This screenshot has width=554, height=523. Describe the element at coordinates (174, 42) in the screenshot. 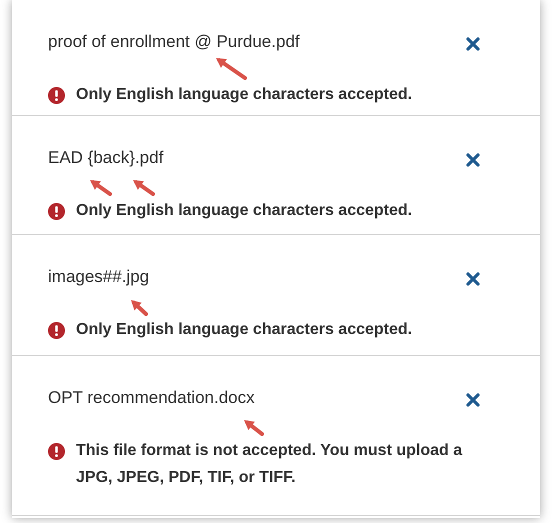

I see `file-name: proof of enrollment @ Purdue.pdf` at that location.